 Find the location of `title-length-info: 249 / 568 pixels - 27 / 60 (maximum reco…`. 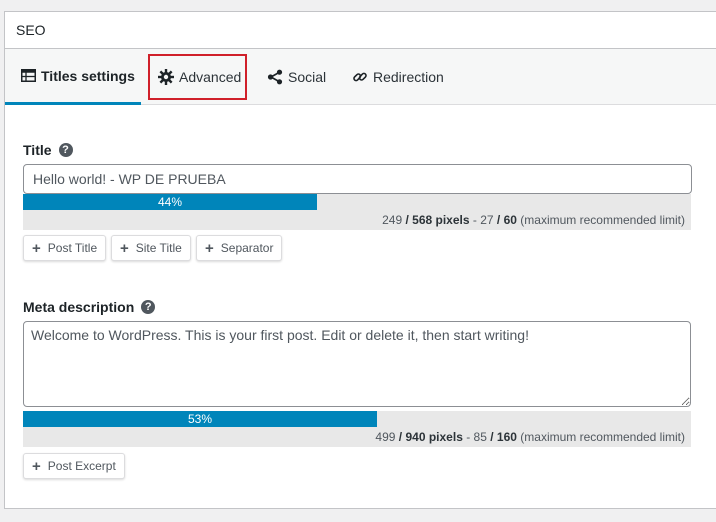

title-length-info: 249 / 568 pixels - 27 / 60 (maximum reco… is located at coordinates (533, 220).